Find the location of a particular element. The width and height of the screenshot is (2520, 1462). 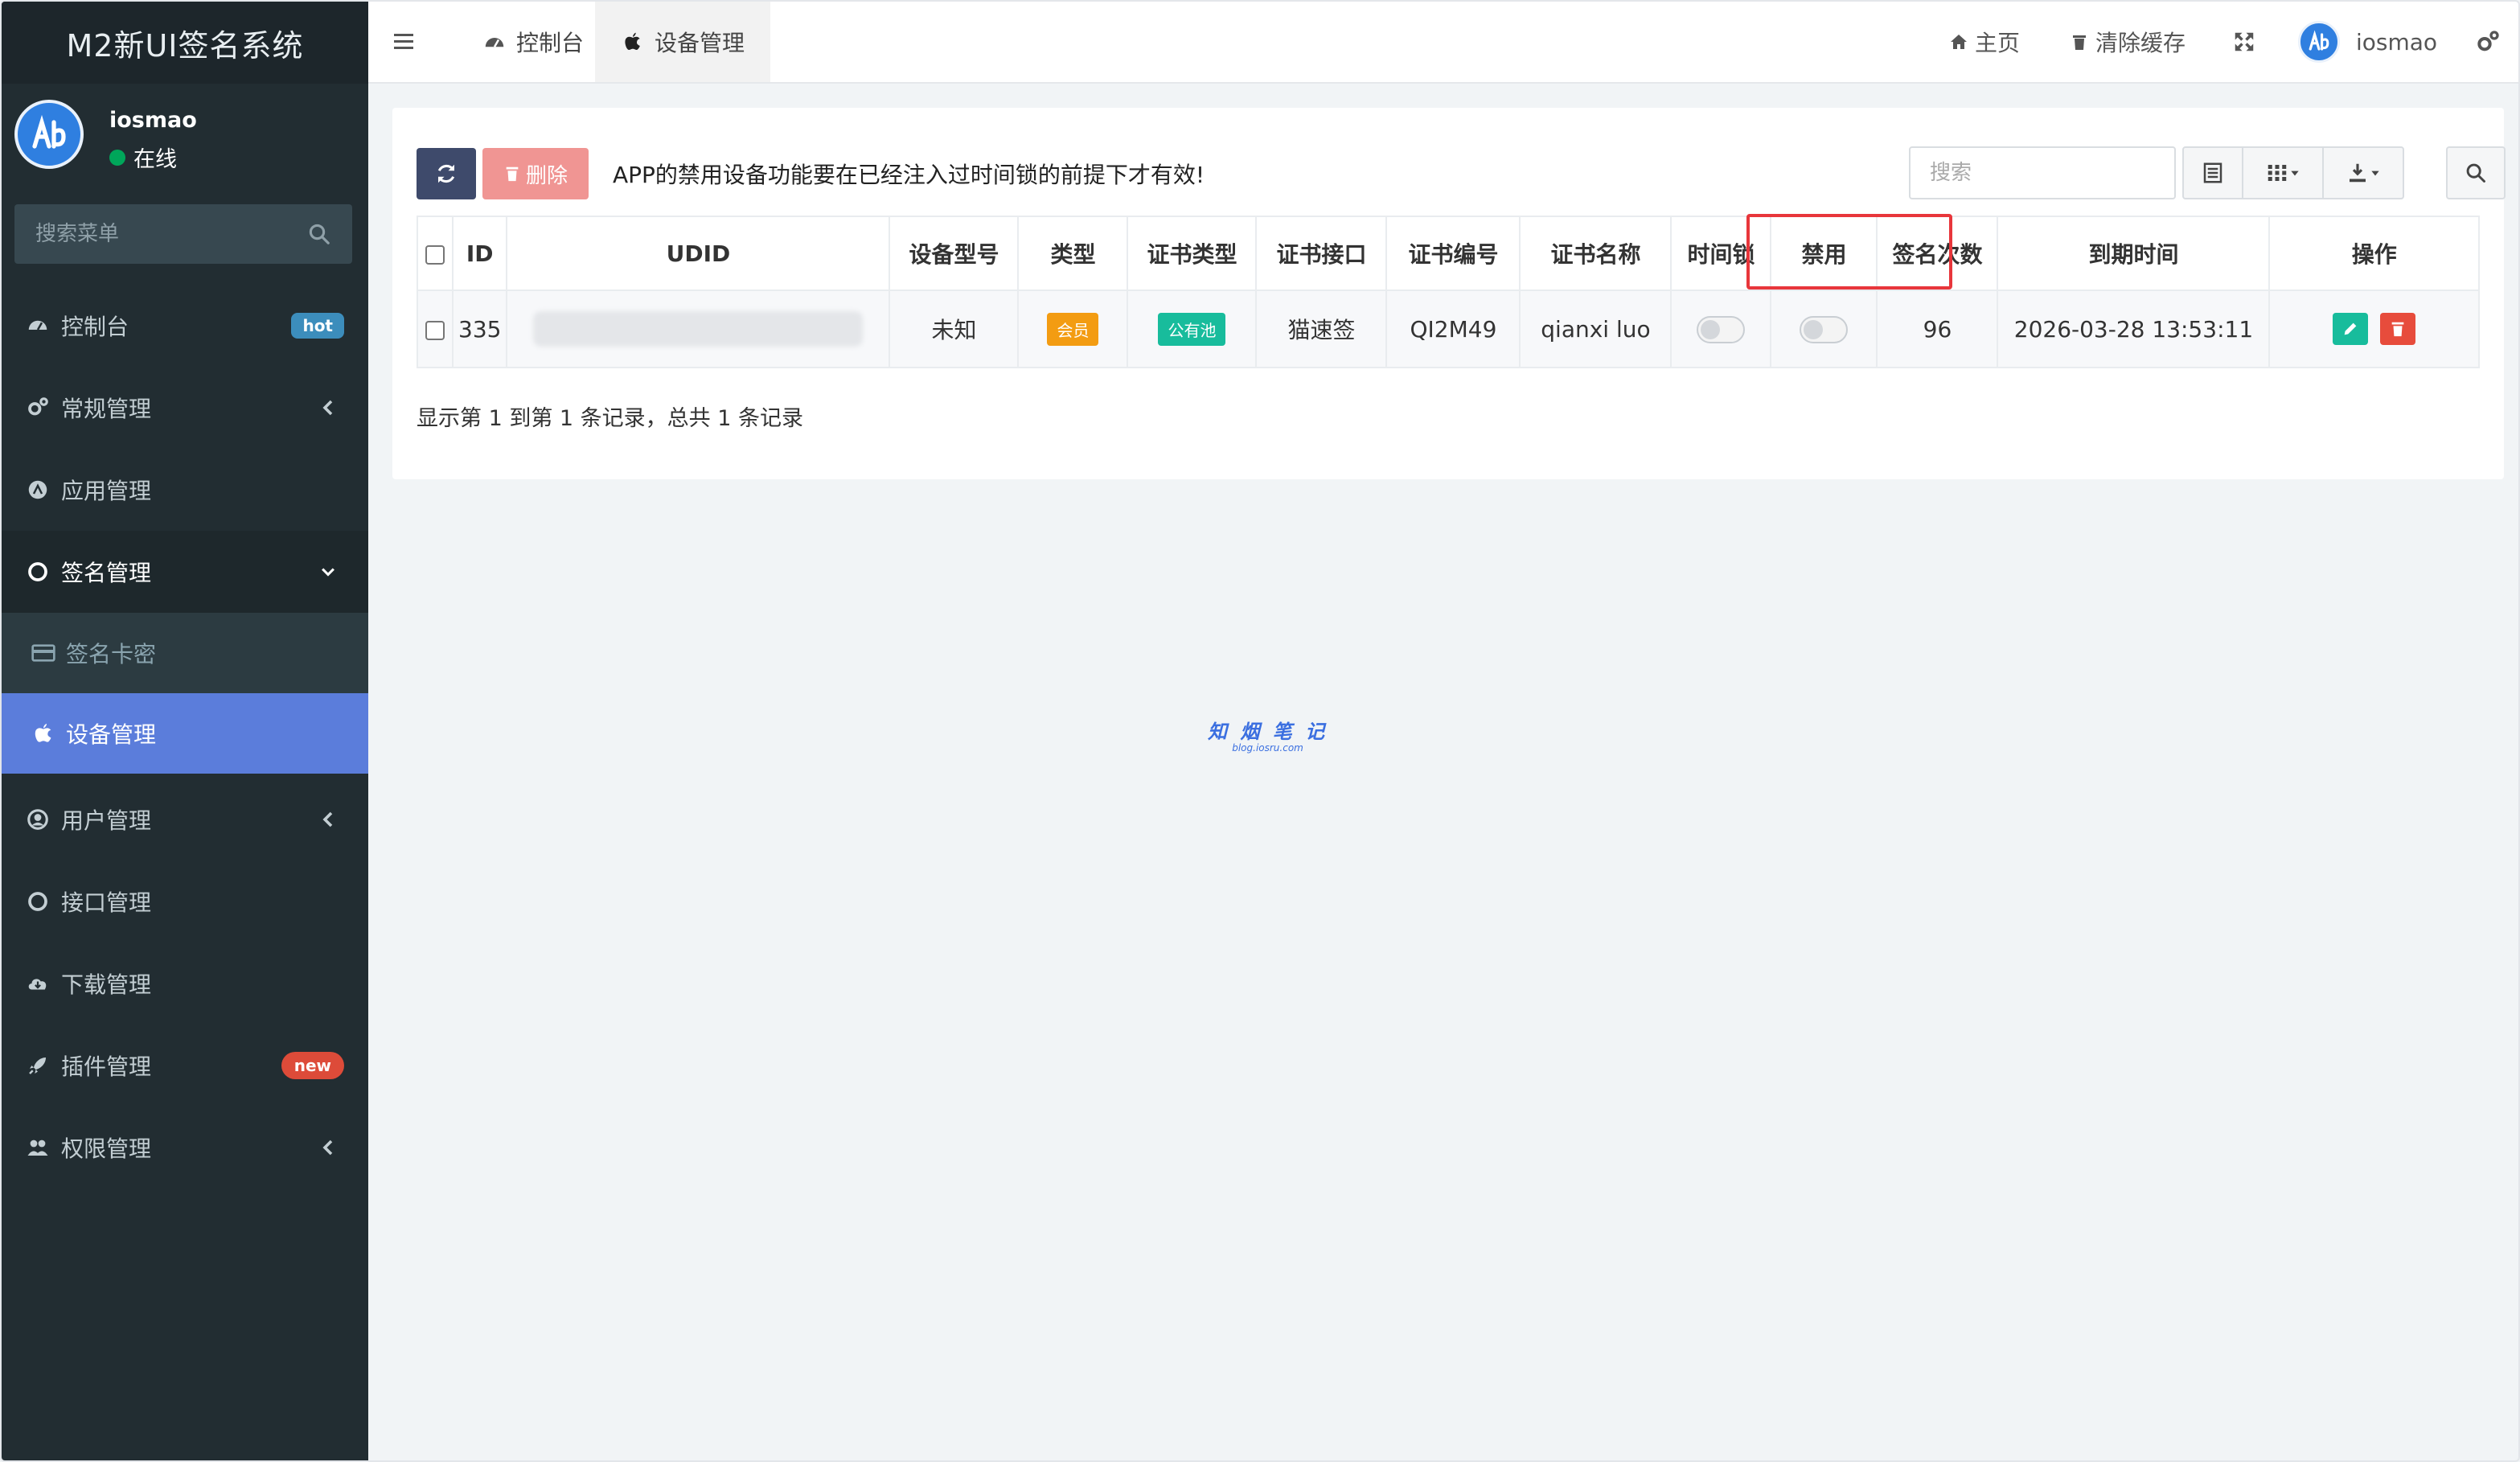

edit-button is located at coordinates (2351, 329).